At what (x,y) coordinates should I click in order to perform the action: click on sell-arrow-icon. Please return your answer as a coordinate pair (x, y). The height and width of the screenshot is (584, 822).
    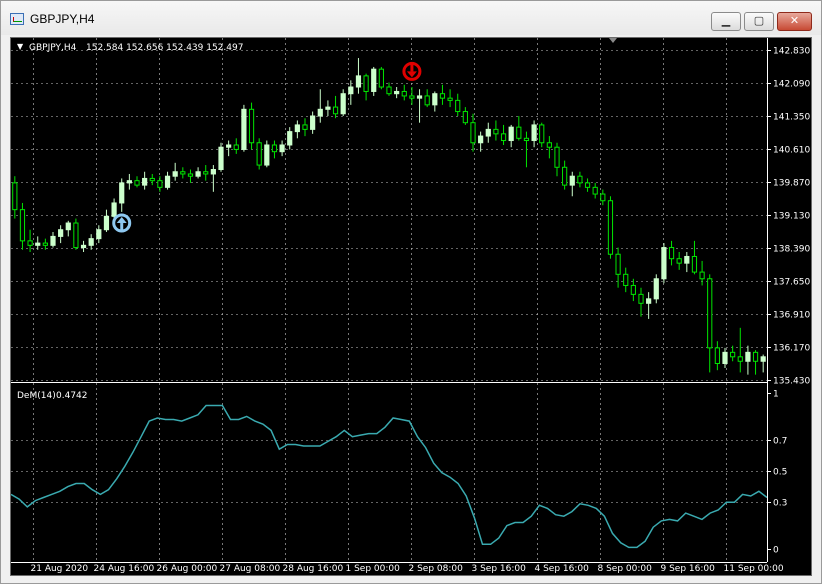
    Looking at the image, I should click on (412, 71).